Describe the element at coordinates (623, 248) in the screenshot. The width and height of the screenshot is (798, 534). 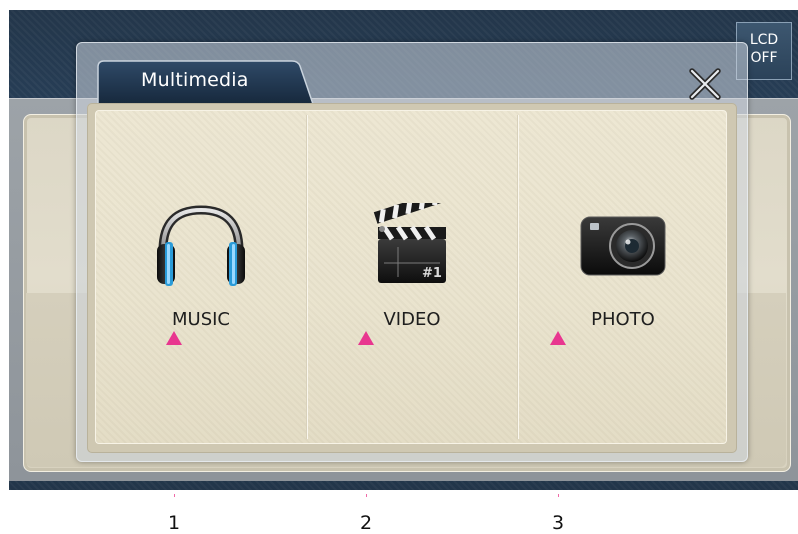
I see `camera-icon` at that location.